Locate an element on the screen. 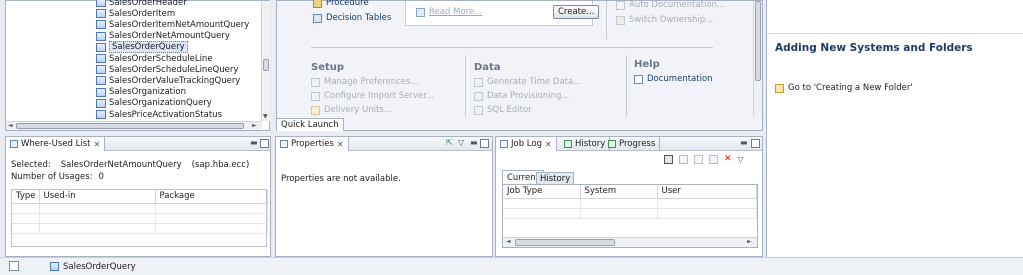 This screenshot has height=275, width=1023. usages-count: 0 is located at coordinates (101, 177).